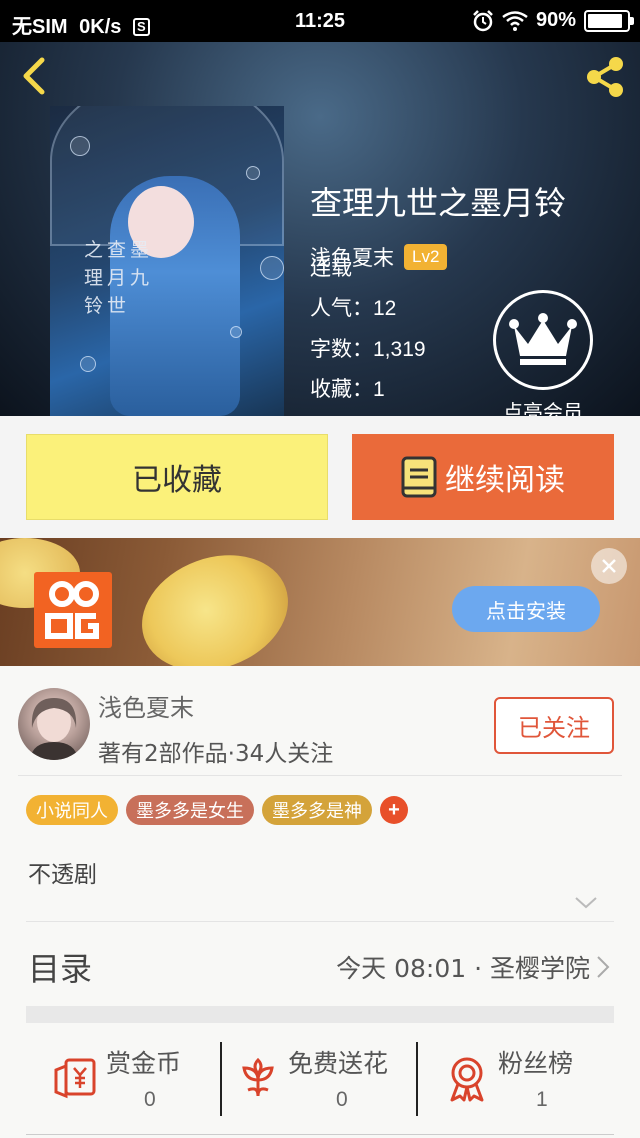 The image size is (640, 1138). What do you see at coordinates (426, 257) in the screenshot?
I see `author-level-badge: Lv2` at bounding box center [426, 257].